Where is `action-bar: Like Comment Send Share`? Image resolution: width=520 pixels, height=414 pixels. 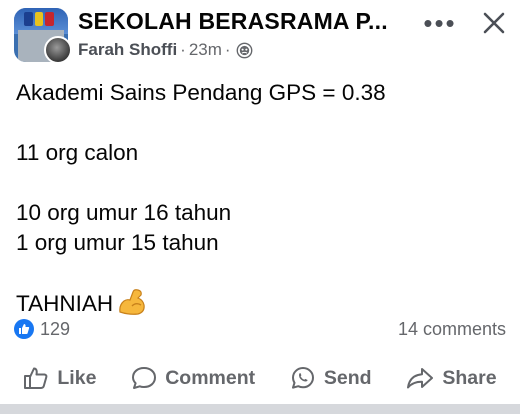
action-bar: Like Comment Send Share is located at coordinates (260, 378).